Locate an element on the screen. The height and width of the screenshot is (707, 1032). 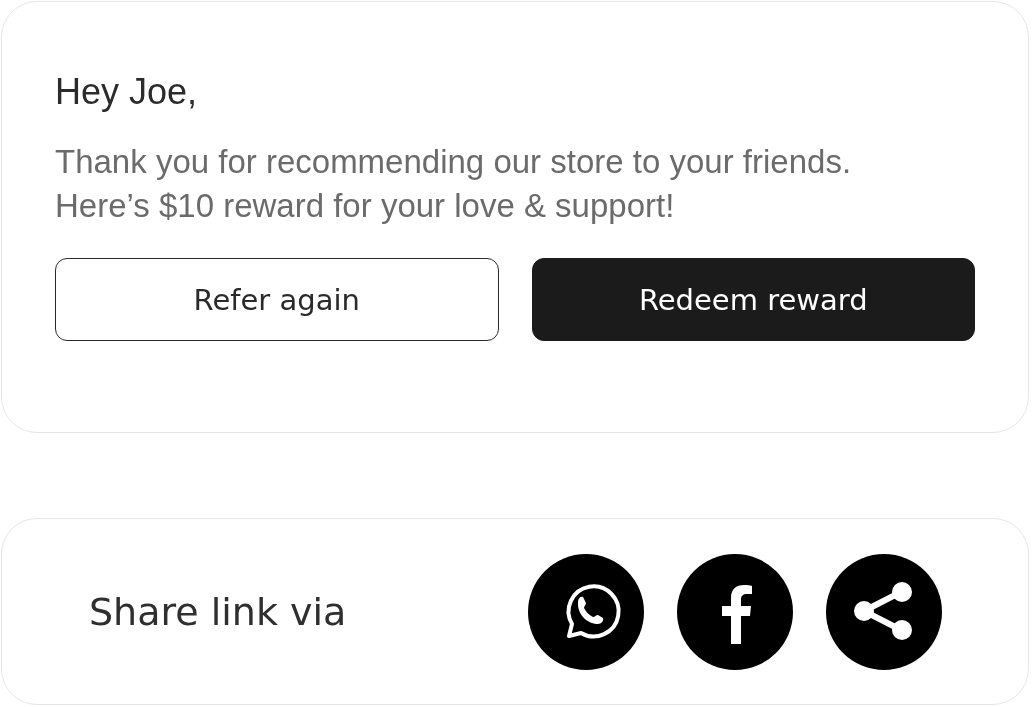
greeting-text: Hey Joe, is located at coordinates (127, 92).